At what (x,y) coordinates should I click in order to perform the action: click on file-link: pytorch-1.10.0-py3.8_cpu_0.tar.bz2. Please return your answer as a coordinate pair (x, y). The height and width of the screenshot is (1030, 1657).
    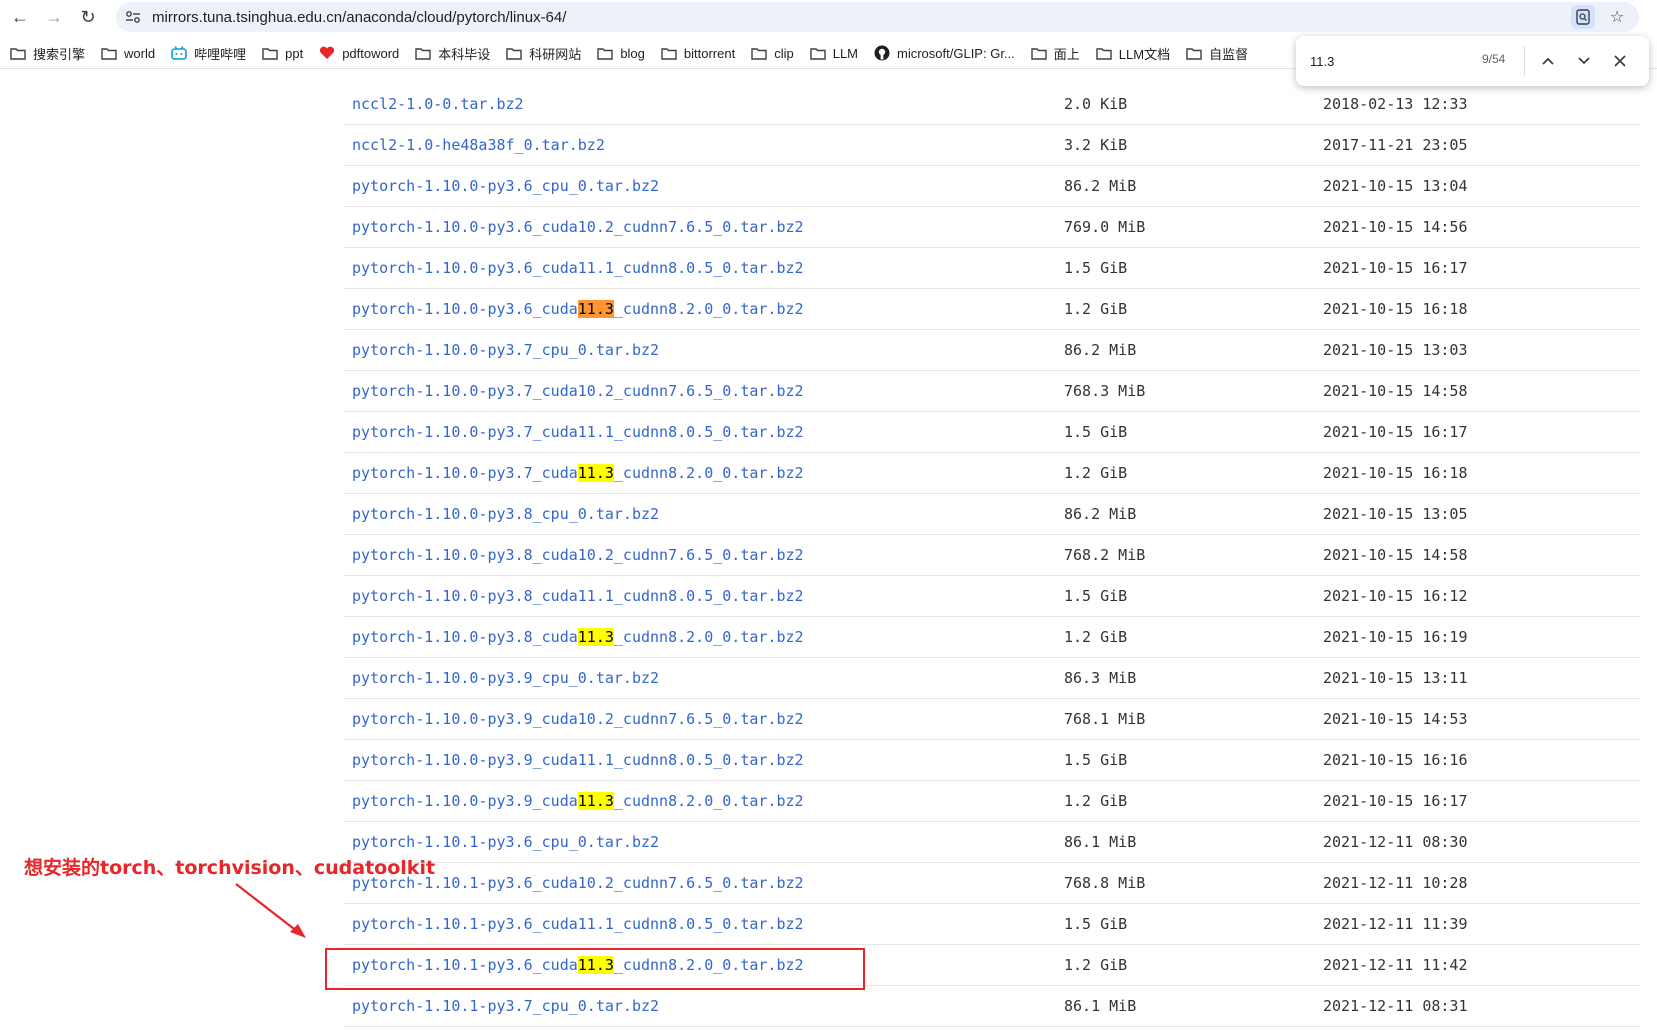
    Looking at the image, I should click on (505, 514).